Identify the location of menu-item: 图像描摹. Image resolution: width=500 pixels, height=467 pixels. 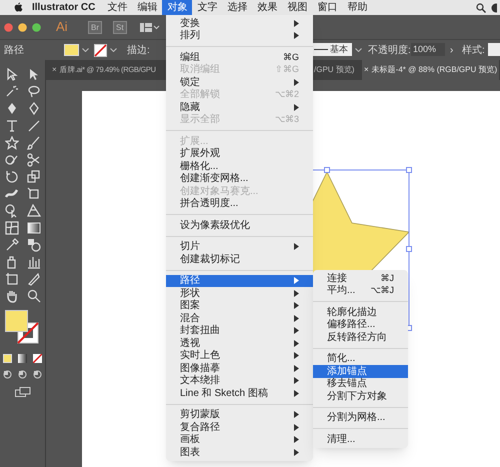
(239, 368).